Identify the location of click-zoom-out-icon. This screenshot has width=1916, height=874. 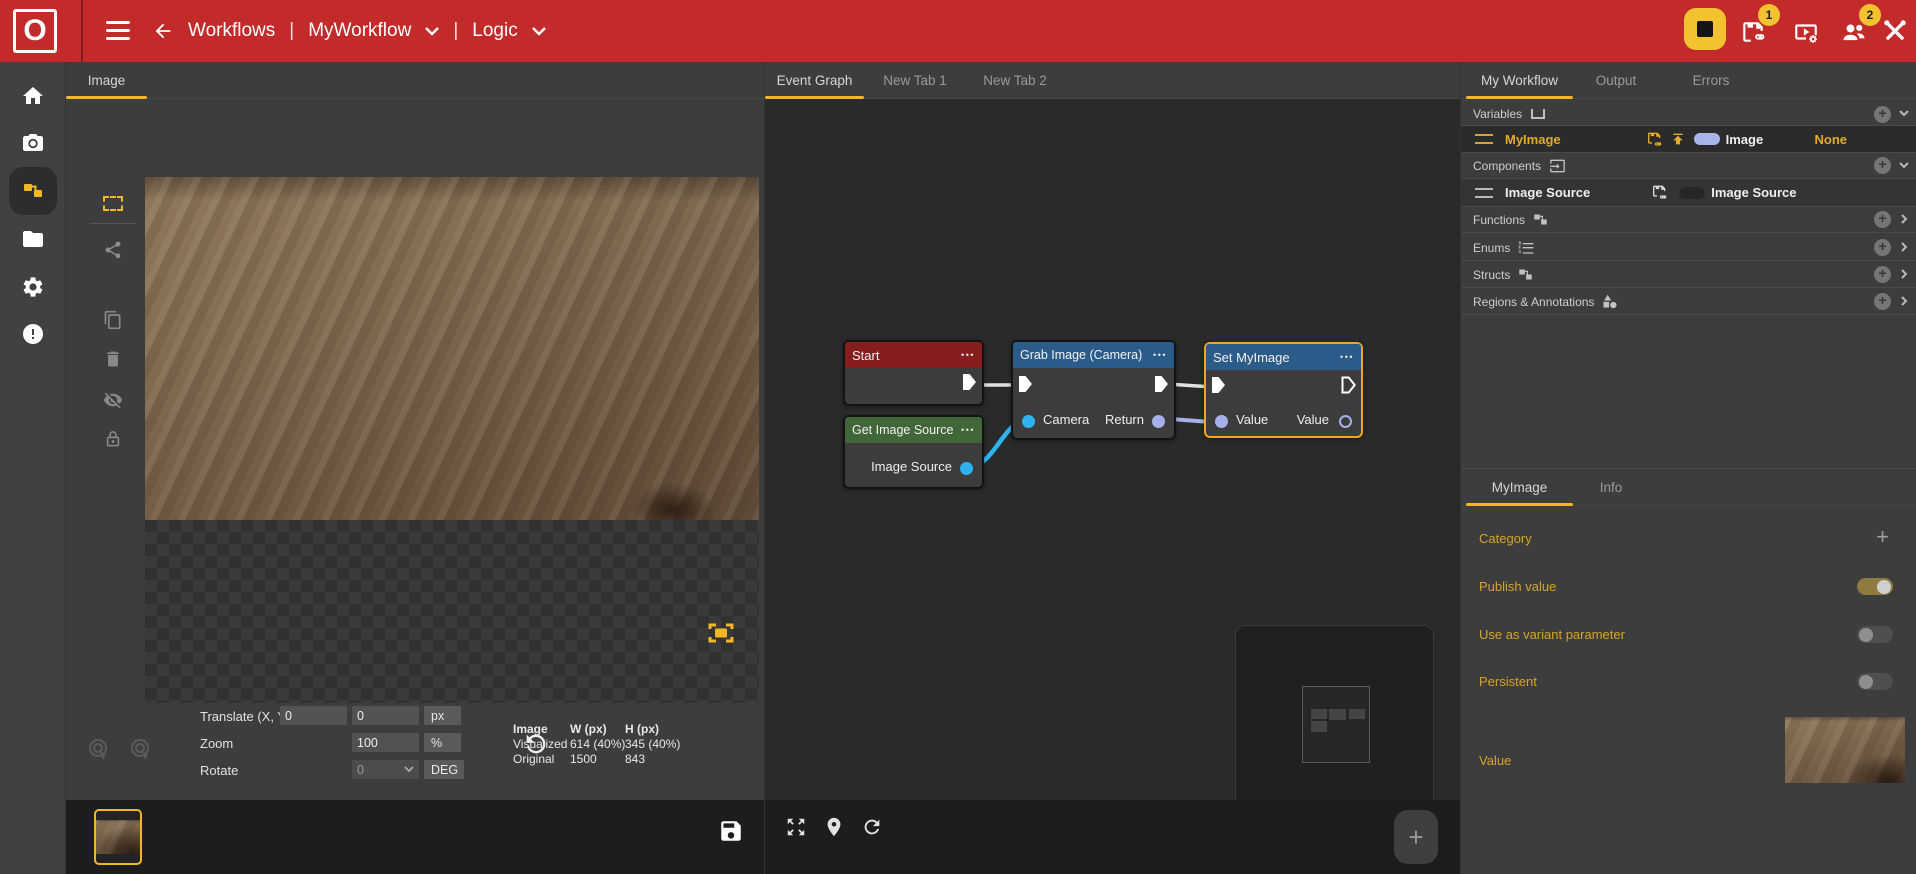
(141, 749).